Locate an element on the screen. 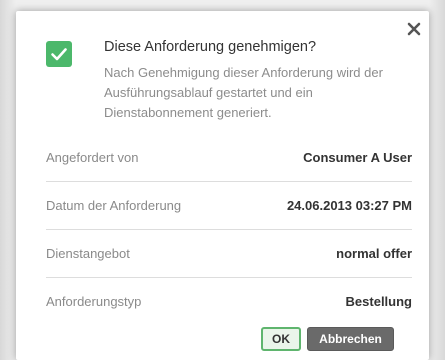 Image resolution: width=445 pixels, height=360 pixels. close-icon is located at coordinates (414, 29).